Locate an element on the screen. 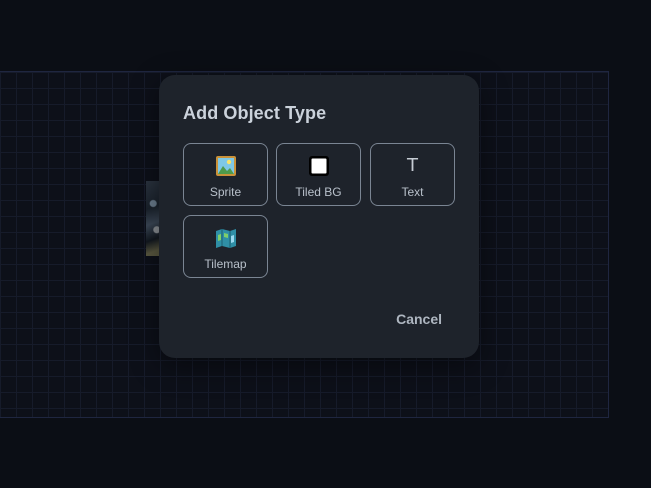 Image resolution: width=651 pixels, height=488 pixels. cancel-button: Cancel is located at coordinates (419, 319).